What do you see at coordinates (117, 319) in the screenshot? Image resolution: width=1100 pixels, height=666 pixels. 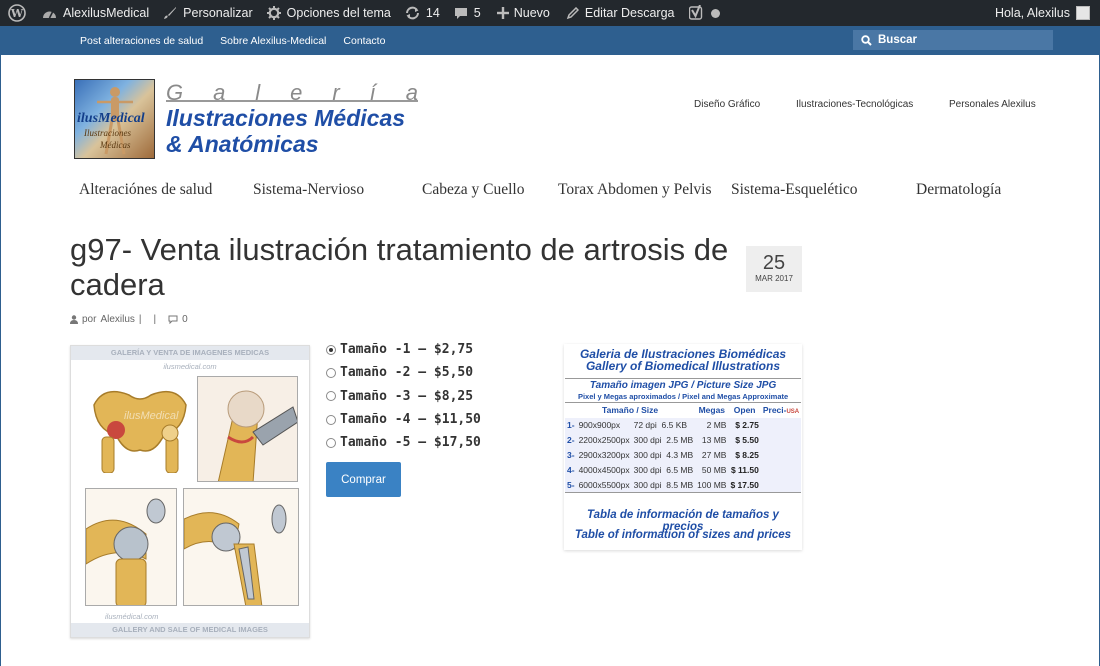 I see `author-link: Alexilus` at bounding box center [117, 319].